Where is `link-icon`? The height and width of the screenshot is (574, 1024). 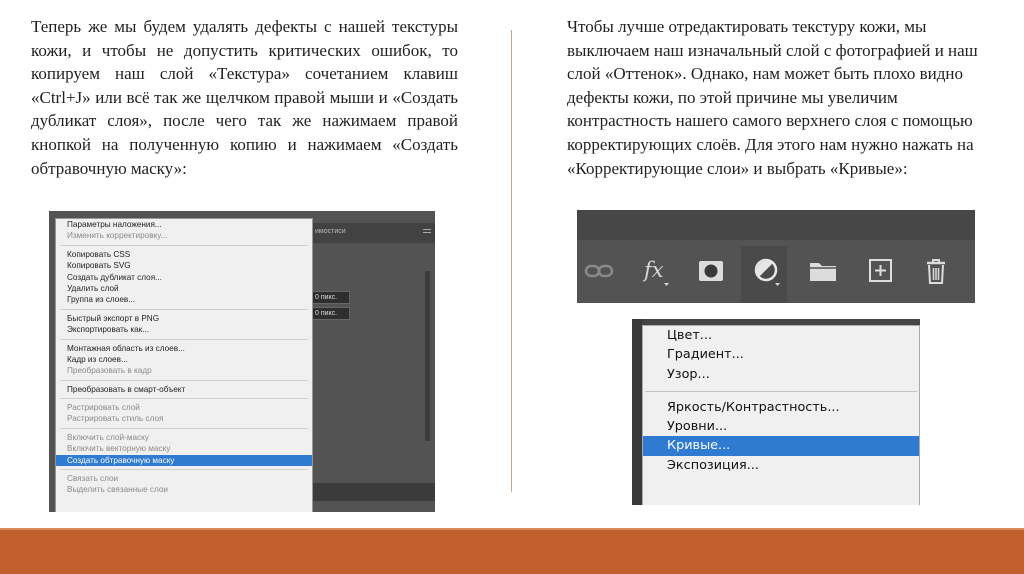
link-icon is located at coordinates (599, 271).